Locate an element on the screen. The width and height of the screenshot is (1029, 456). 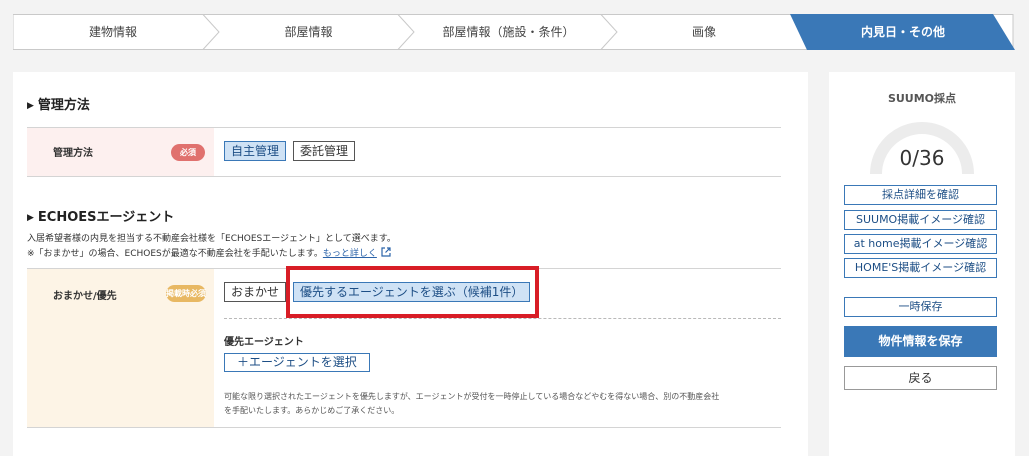
save-property-button: 物件情報を保存 is located at coordinates (920, 341).